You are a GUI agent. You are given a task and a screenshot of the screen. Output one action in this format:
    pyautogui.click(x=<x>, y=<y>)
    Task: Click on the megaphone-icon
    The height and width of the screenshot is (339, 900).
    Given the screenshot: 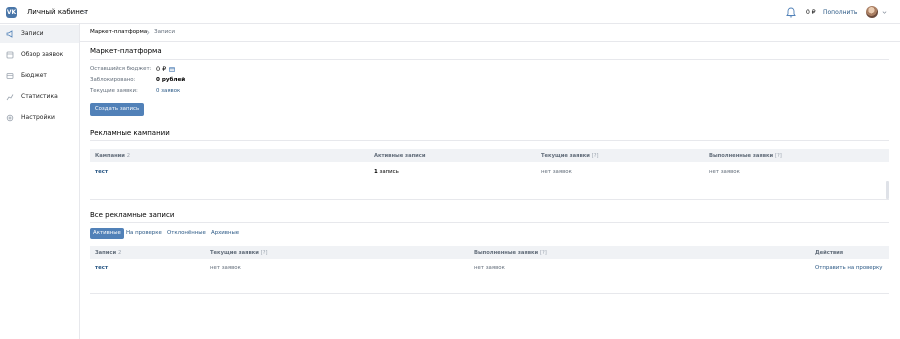 What is the action you would take?
    pyautogui.click(x=9, y=34)
    